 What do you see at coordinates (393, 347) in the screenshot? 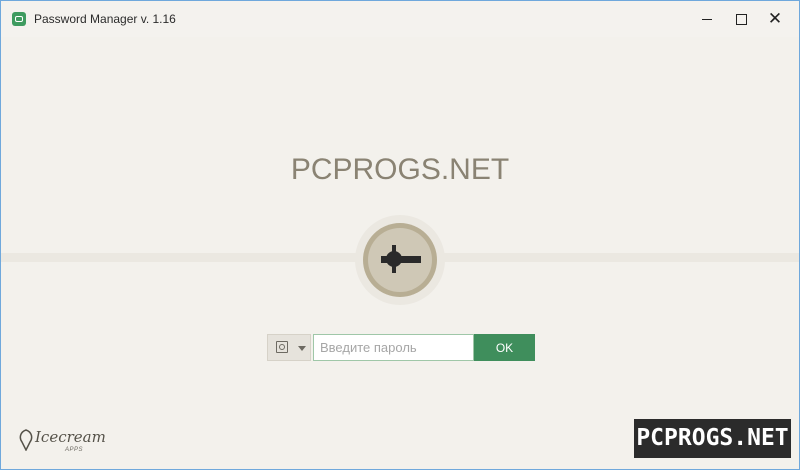
I see `password-input` at bounding box center [393, 347].